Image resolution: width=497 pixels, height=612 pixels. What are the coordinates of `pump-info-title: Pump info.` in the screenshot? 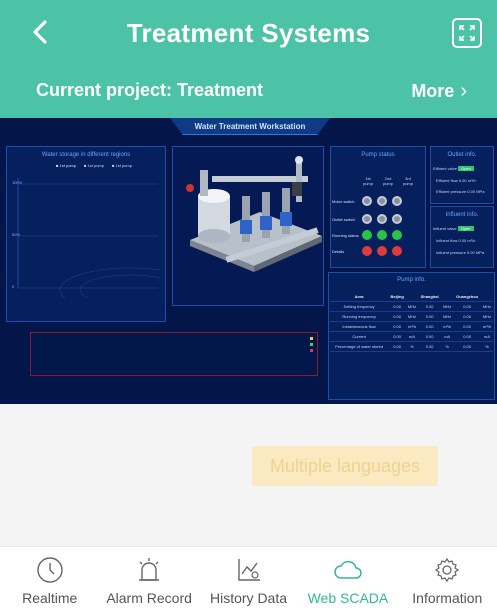 It's located at (411, 280).